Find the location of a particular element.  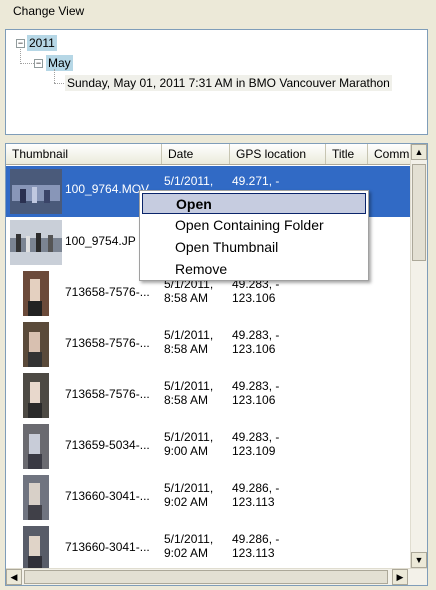

arrow-down-icon: ▼ is located at coordinates (419, 560).